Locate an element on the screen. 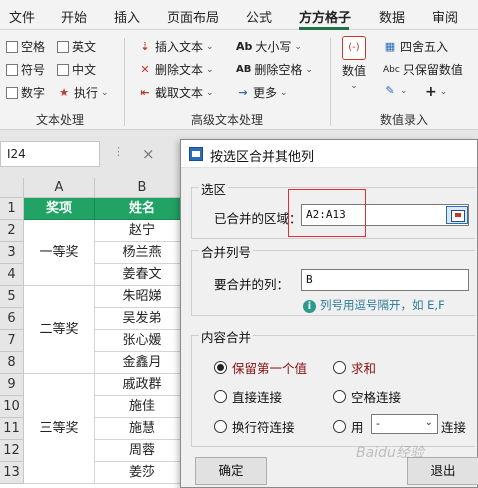 Image resolution: width=478 pixels, height=488 pixels. cancel-icon: × is located at coordinates (148, 154).